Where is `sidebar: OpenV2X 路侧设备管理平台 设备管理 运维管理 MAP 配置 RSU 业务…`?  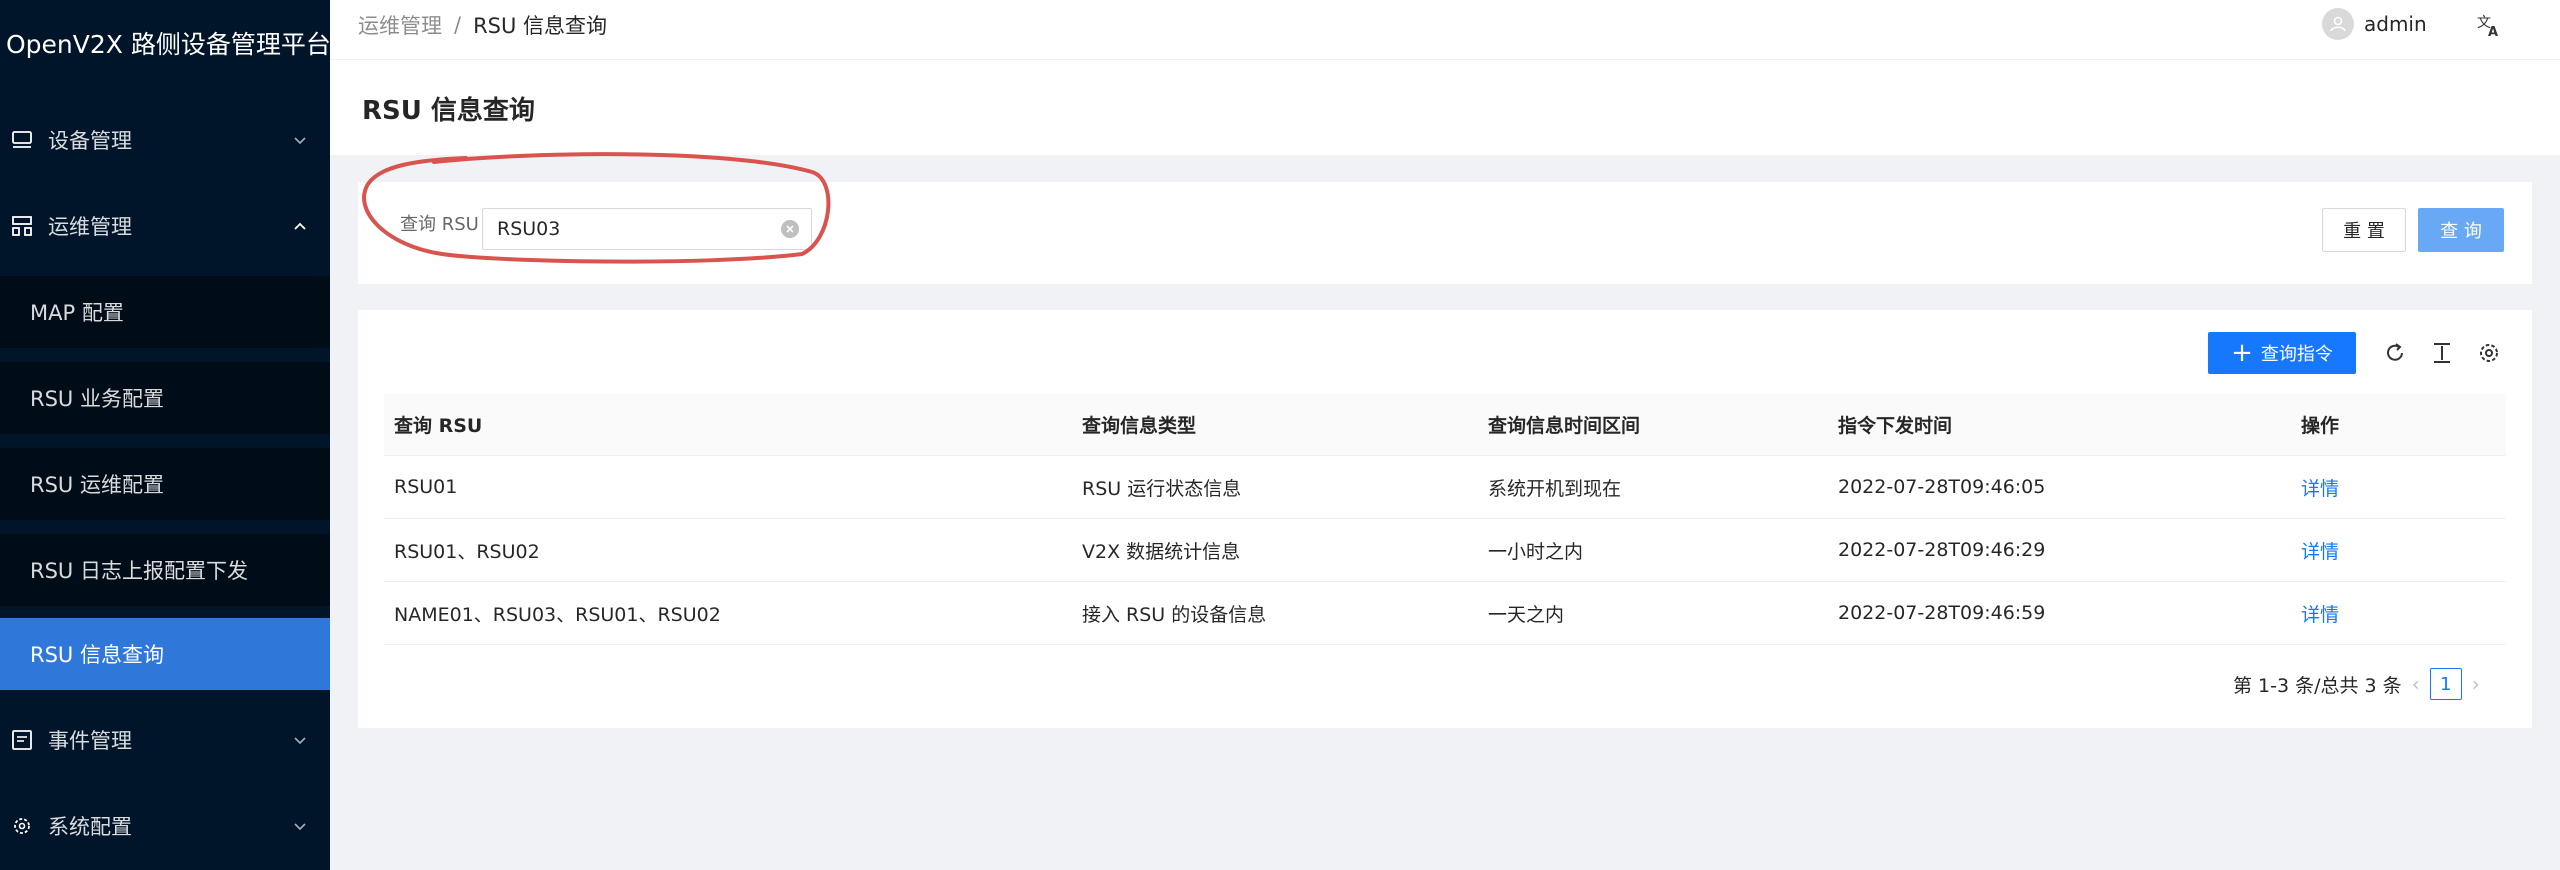
sidebar: OpenV2X 路侧设备管理平台 设备管理 运维管理 MAP 配置 RSU 业务… is located at coordinates (165, 435).